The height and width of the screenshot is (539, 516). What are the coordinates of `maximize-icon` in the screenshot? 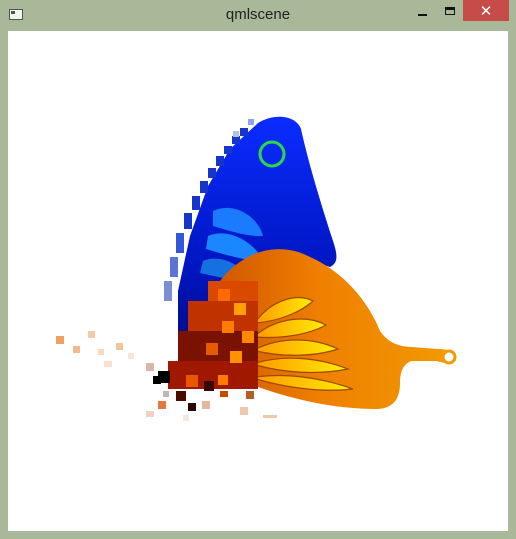 It's located at (449, 10).